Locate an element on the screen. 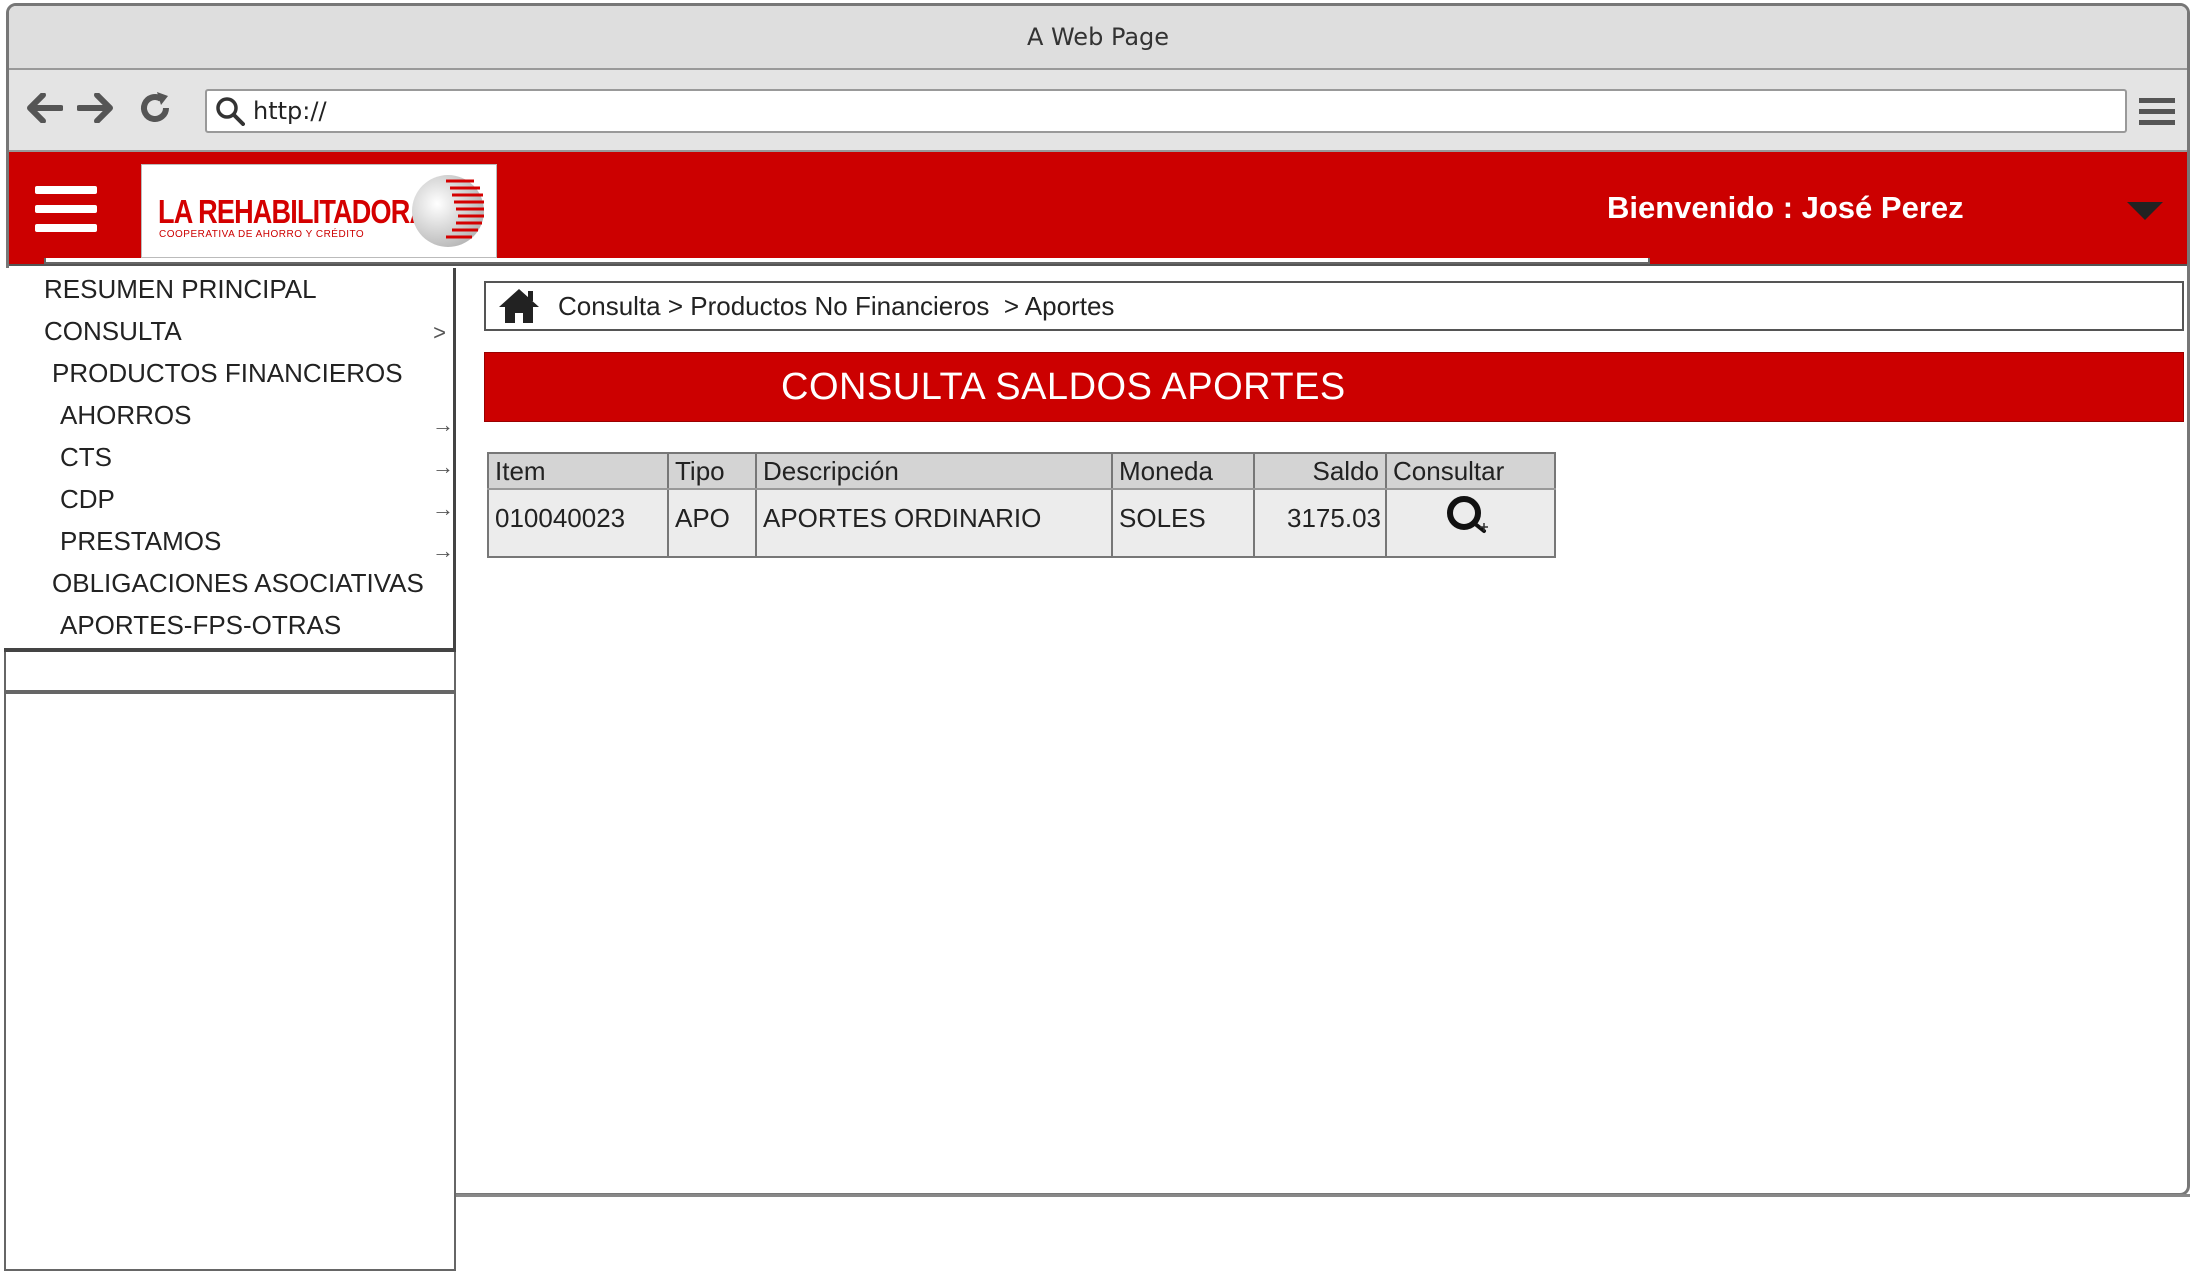 Image resolution: width=2197 pixels, height=1271 pixels. reload-icon is located at coordinates (155, 108).